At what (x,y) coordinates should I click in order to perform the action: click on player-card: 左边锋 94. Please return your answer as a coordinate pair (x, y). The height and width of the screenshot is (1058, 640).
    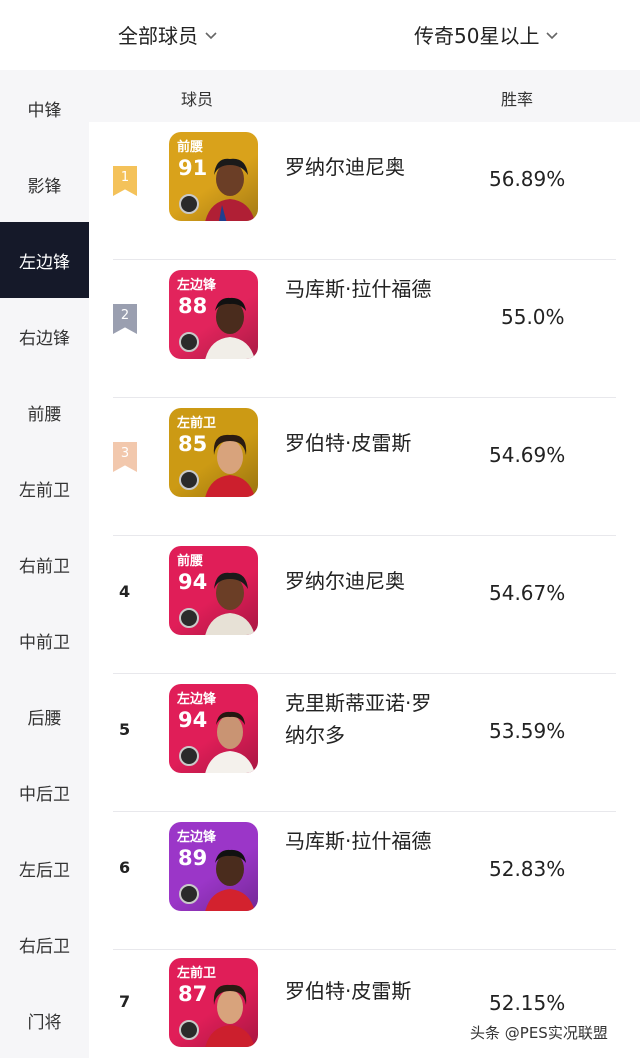
    Looking at the image, I should click on (213, 728).